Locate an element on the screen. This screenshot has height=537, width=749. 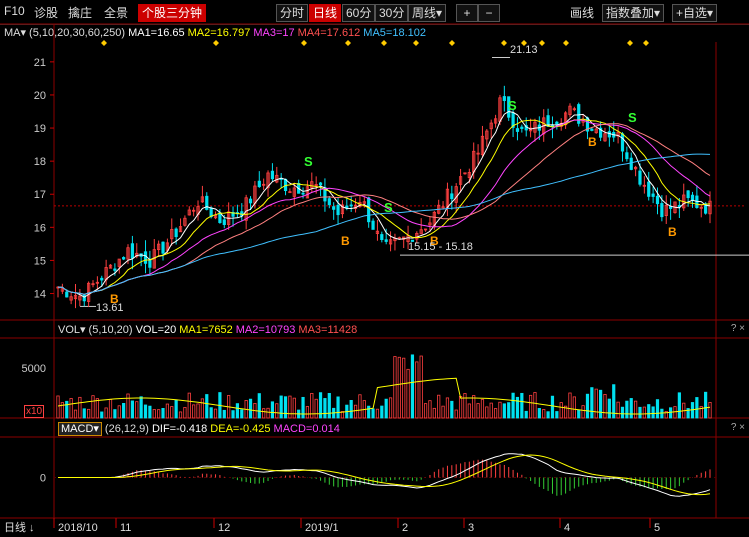
volume-bars is located at coordinates (384, 386).